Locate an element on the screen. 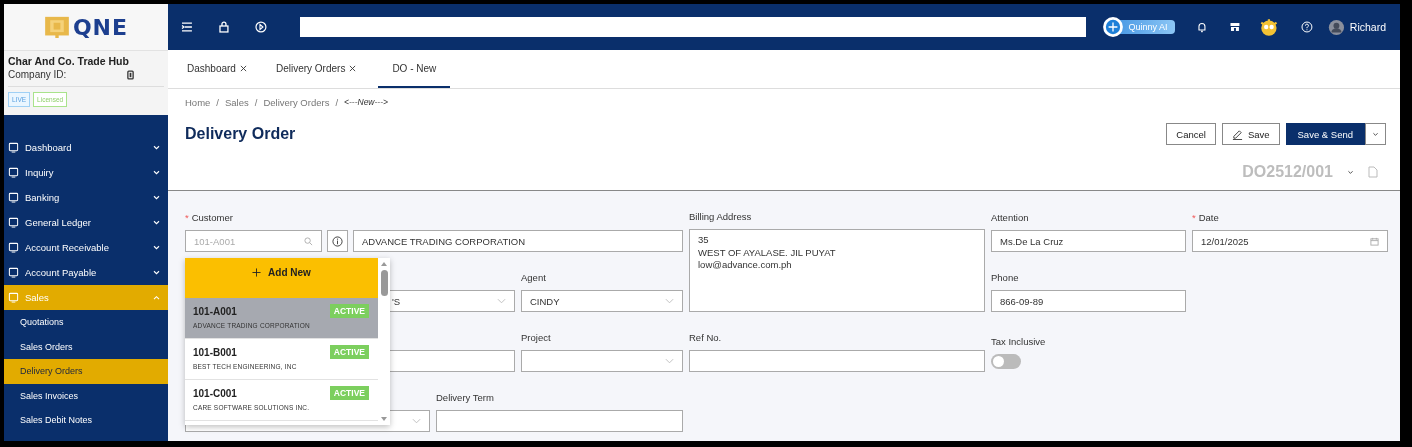 This screenshot has width=1412, height=447. sidebar-subitem: Sales Orders is located at coordinates (86, 346).